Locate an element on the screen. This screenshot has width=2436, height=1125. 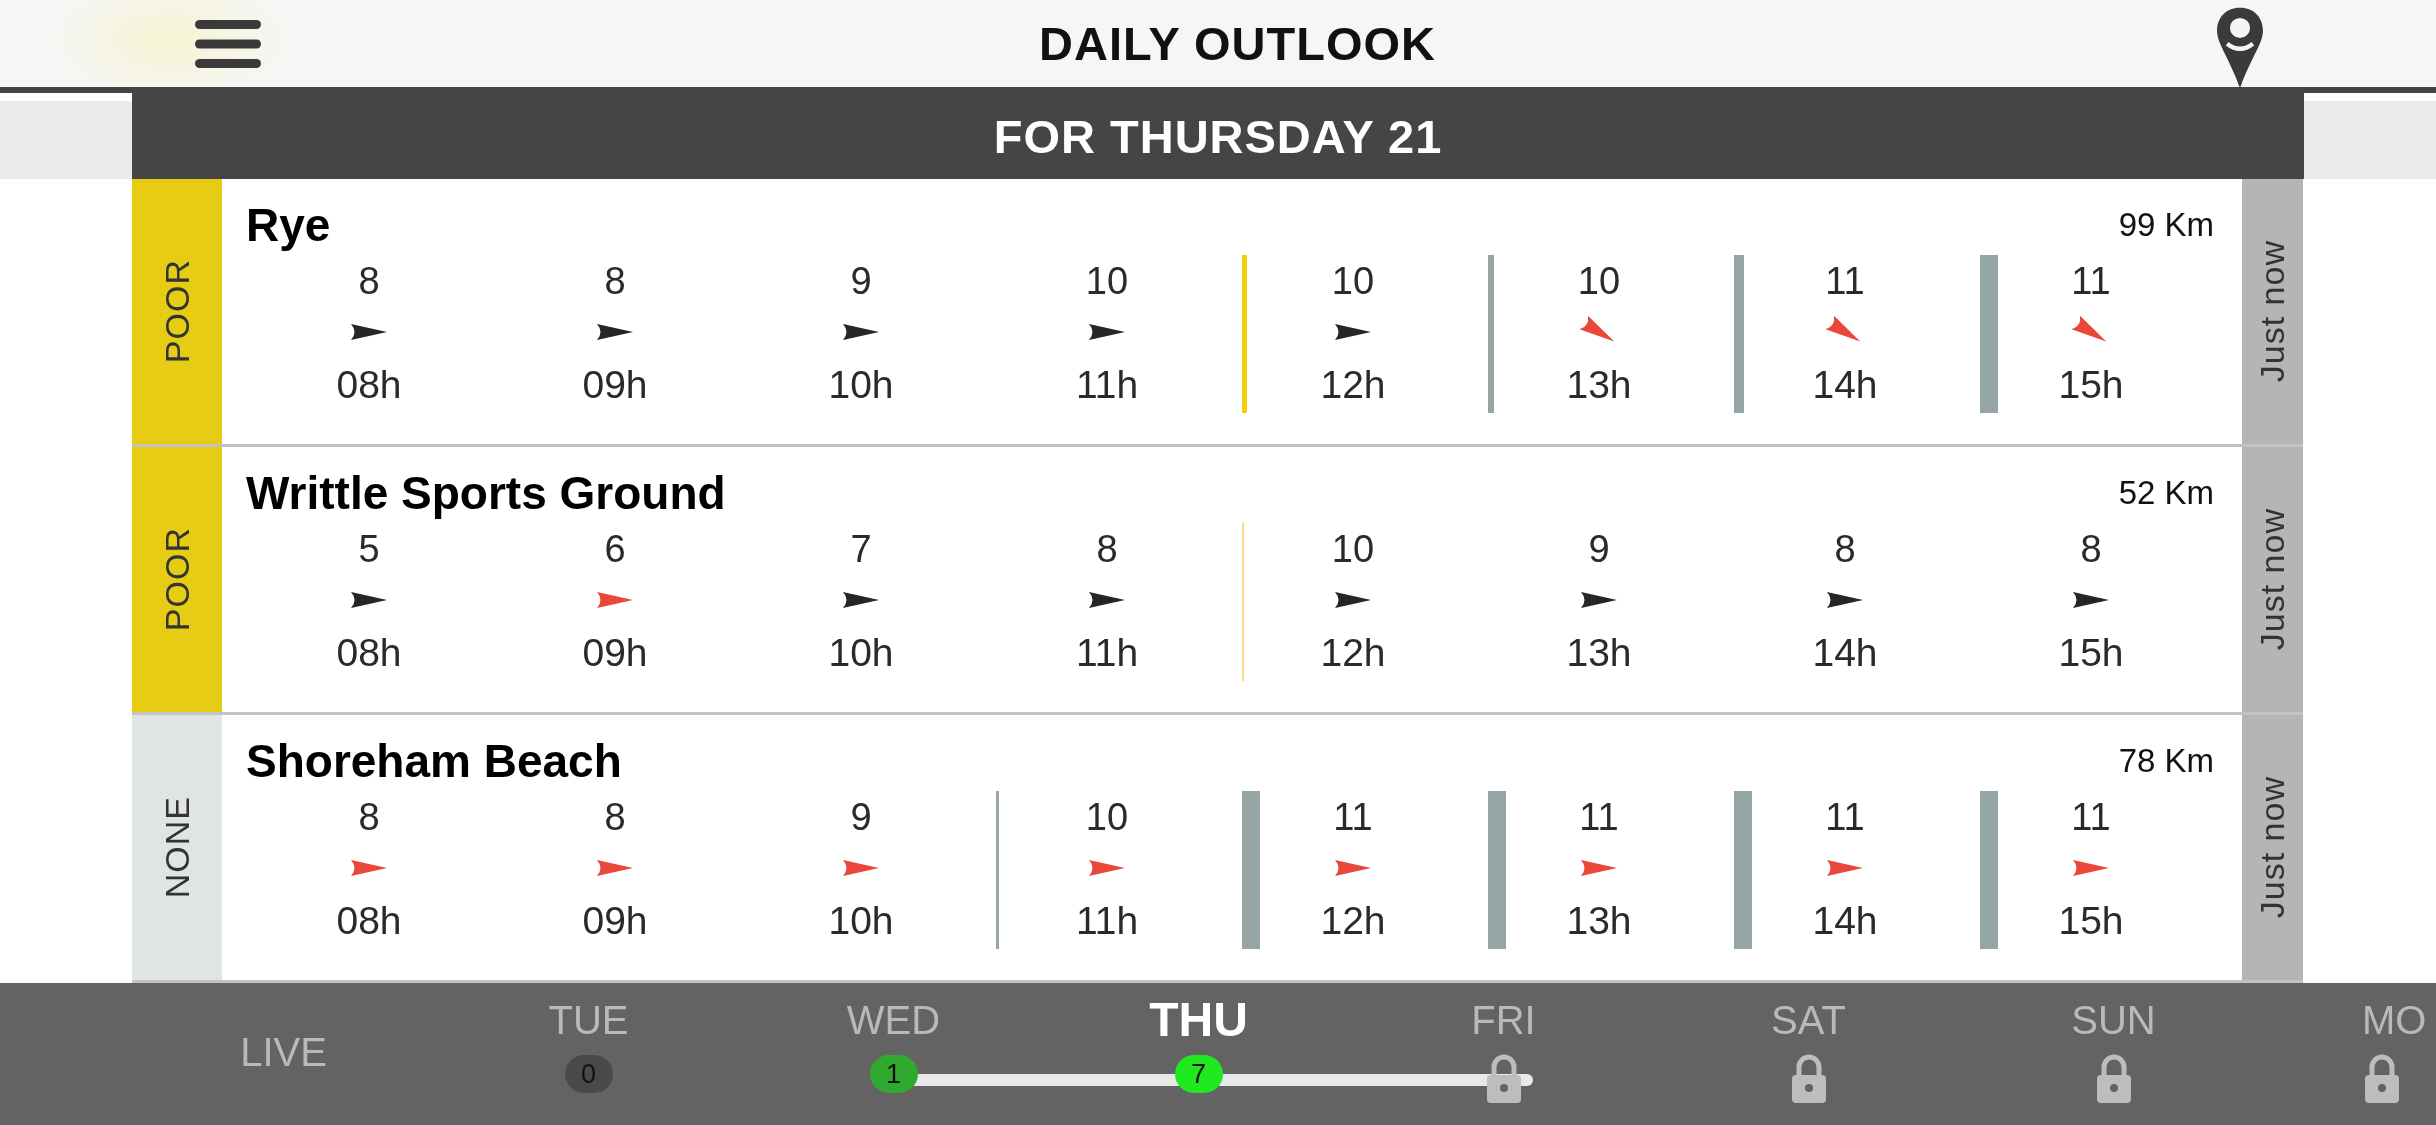
day-tab: FRI is located at coordinates (1503, 1020).